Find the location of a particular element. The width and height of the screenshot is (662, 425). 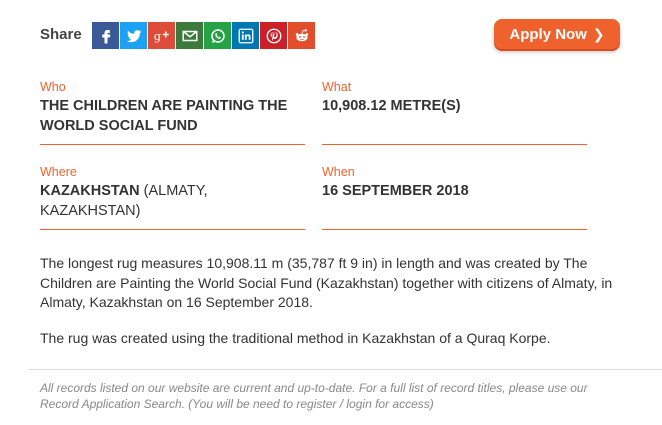

what-field: What 10,908.12 METRE(S) is located at coordinates (454, 112).